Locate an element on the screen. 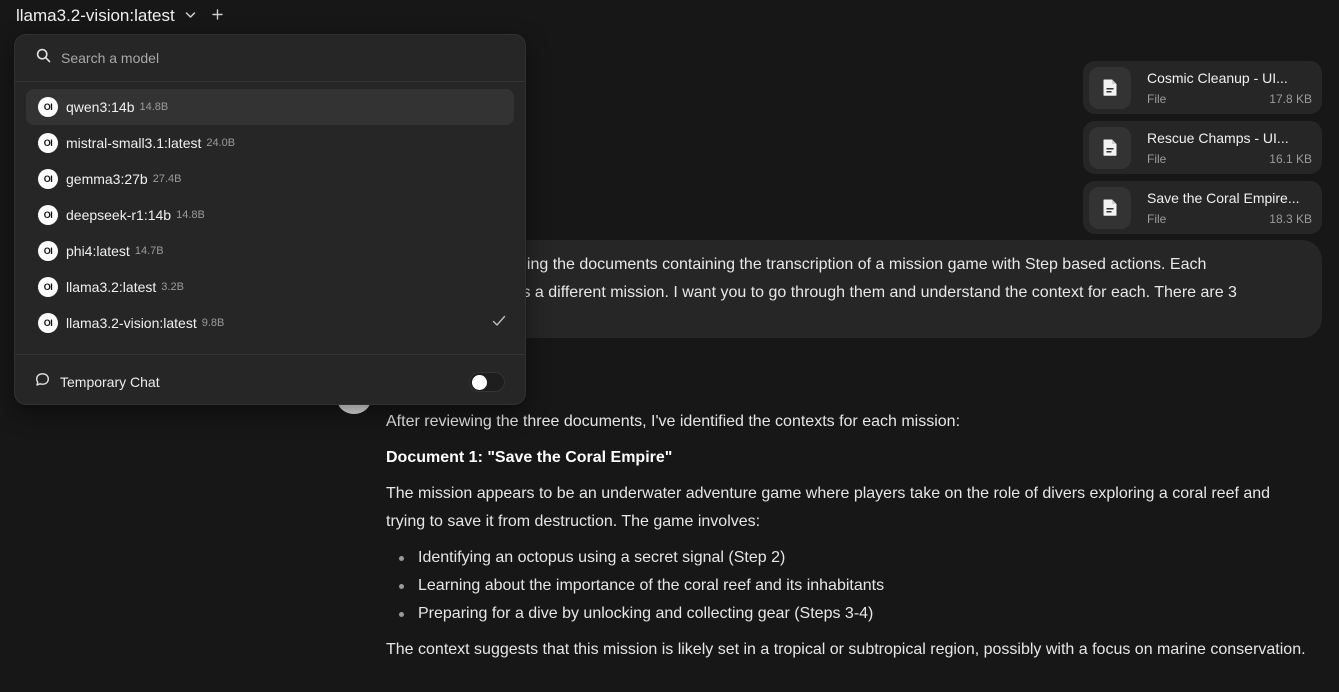 Image resolution: width=1339 pixels, height=692 pixels. document-heading: Document 1: "Save the Coral Empire" is located at coordinates (529, 457).